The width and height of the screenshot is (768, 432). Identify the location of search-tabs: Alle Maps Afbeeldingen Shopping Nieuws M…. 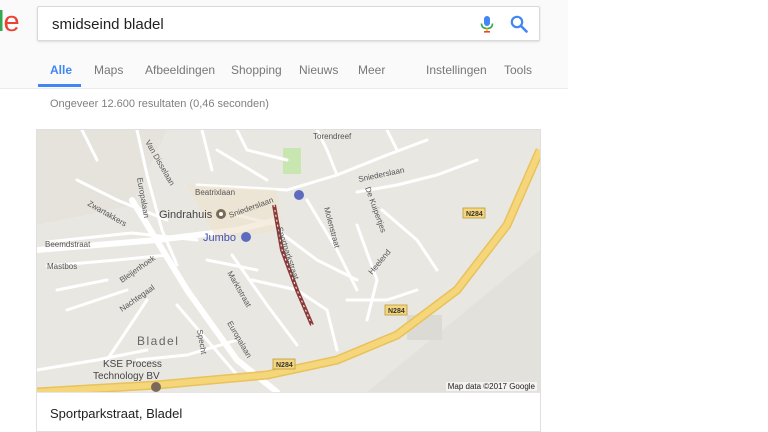
(284, 74).